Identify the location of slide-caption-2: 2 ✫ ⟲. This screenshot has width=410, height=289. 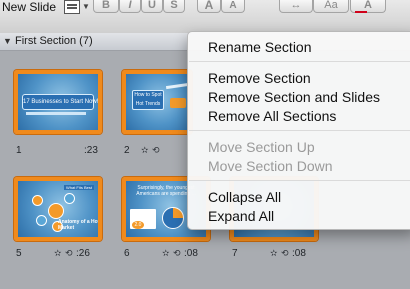
(156, 151).